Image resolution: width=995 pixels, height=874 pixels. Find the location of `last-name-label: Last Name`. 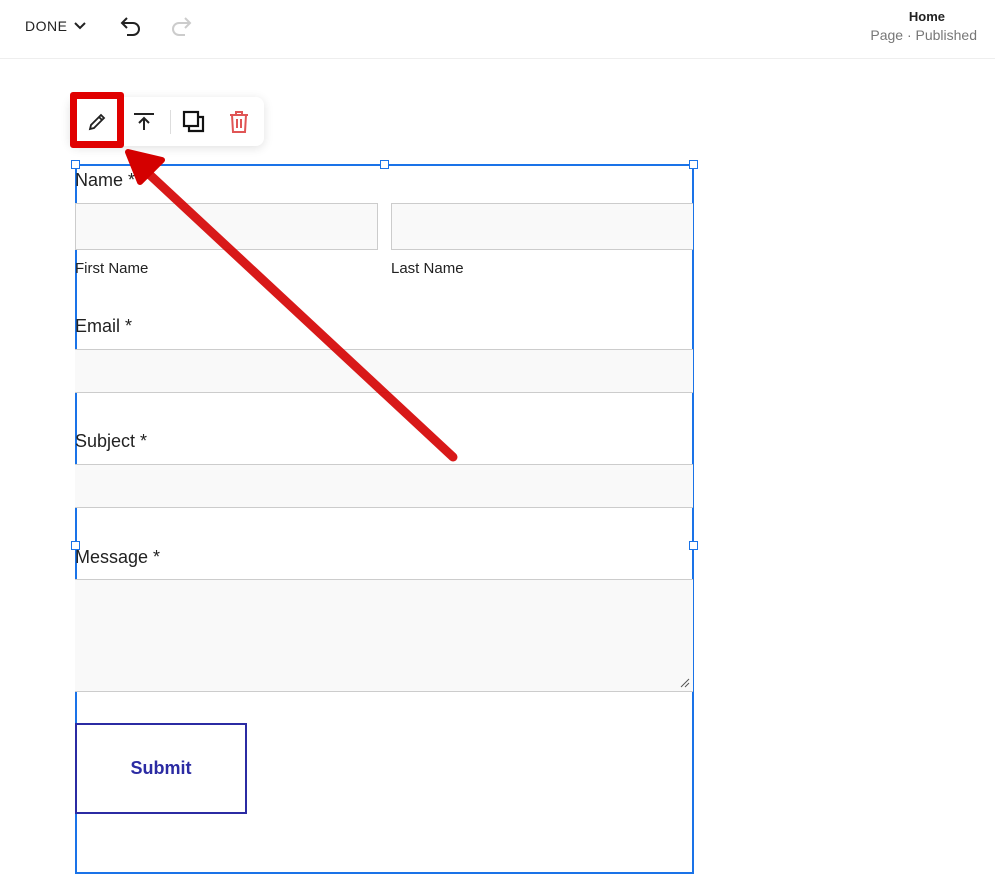

last-name-label: Last Name is located at coordinates (427, 268).